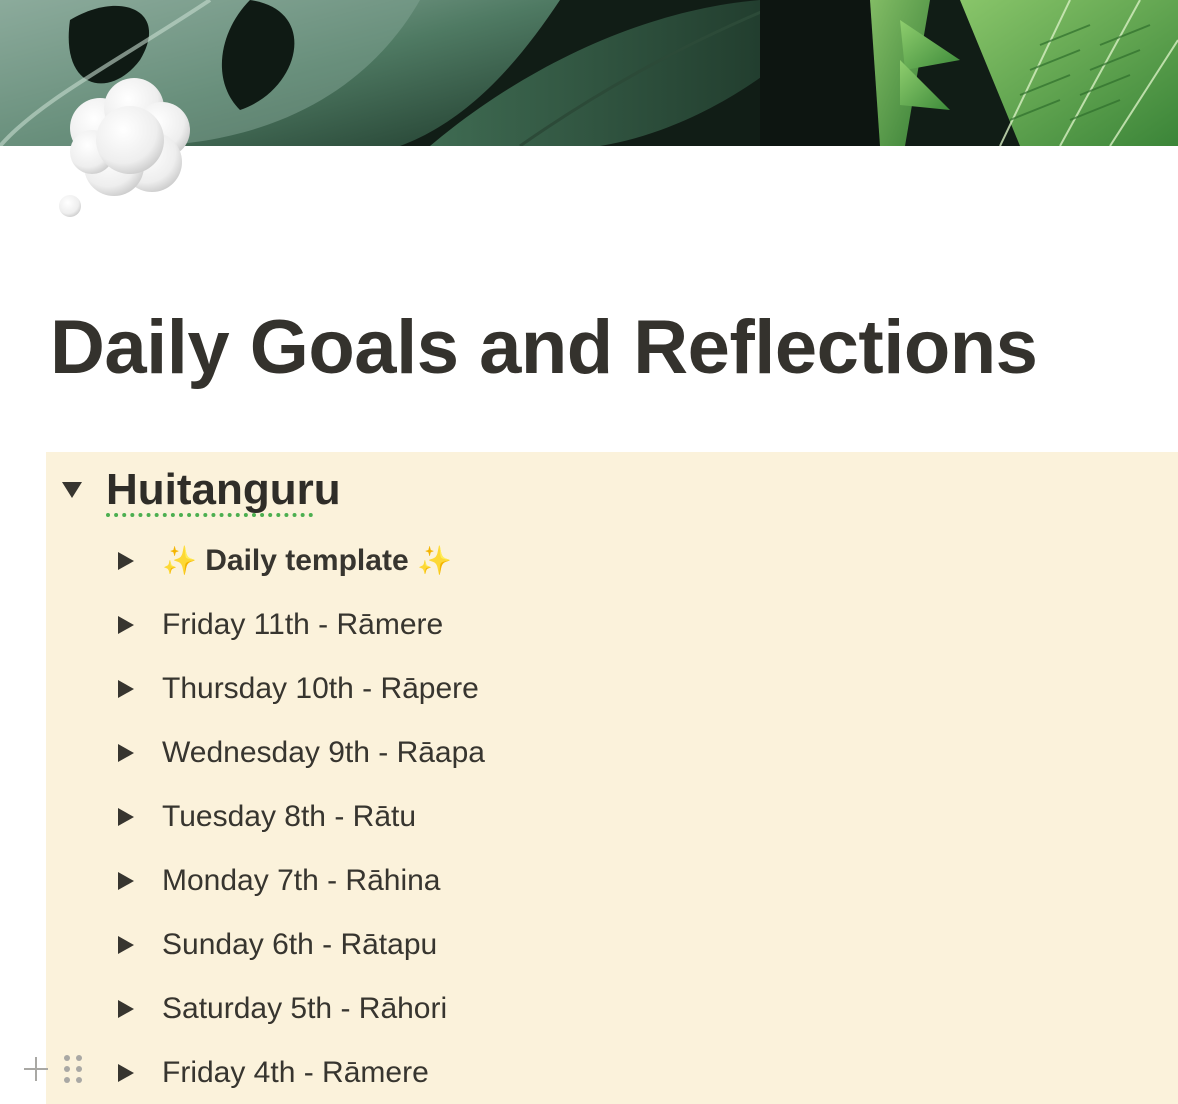 The width and height of the screenshot is (1178, 1104). I want to click on toggle-item: Sunday 6th - Rātapu, so click(301, 945).